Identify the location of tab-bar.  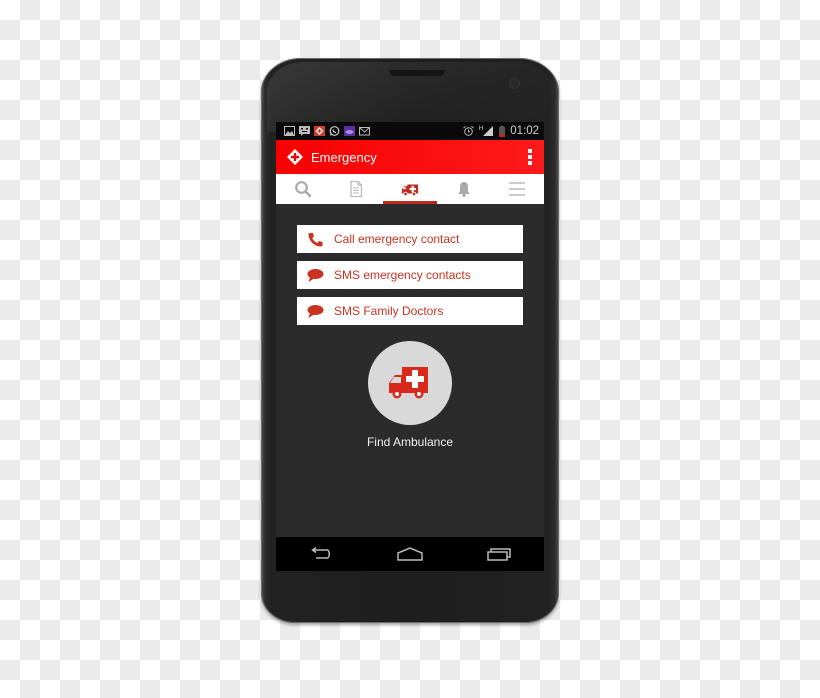
(410, 189).